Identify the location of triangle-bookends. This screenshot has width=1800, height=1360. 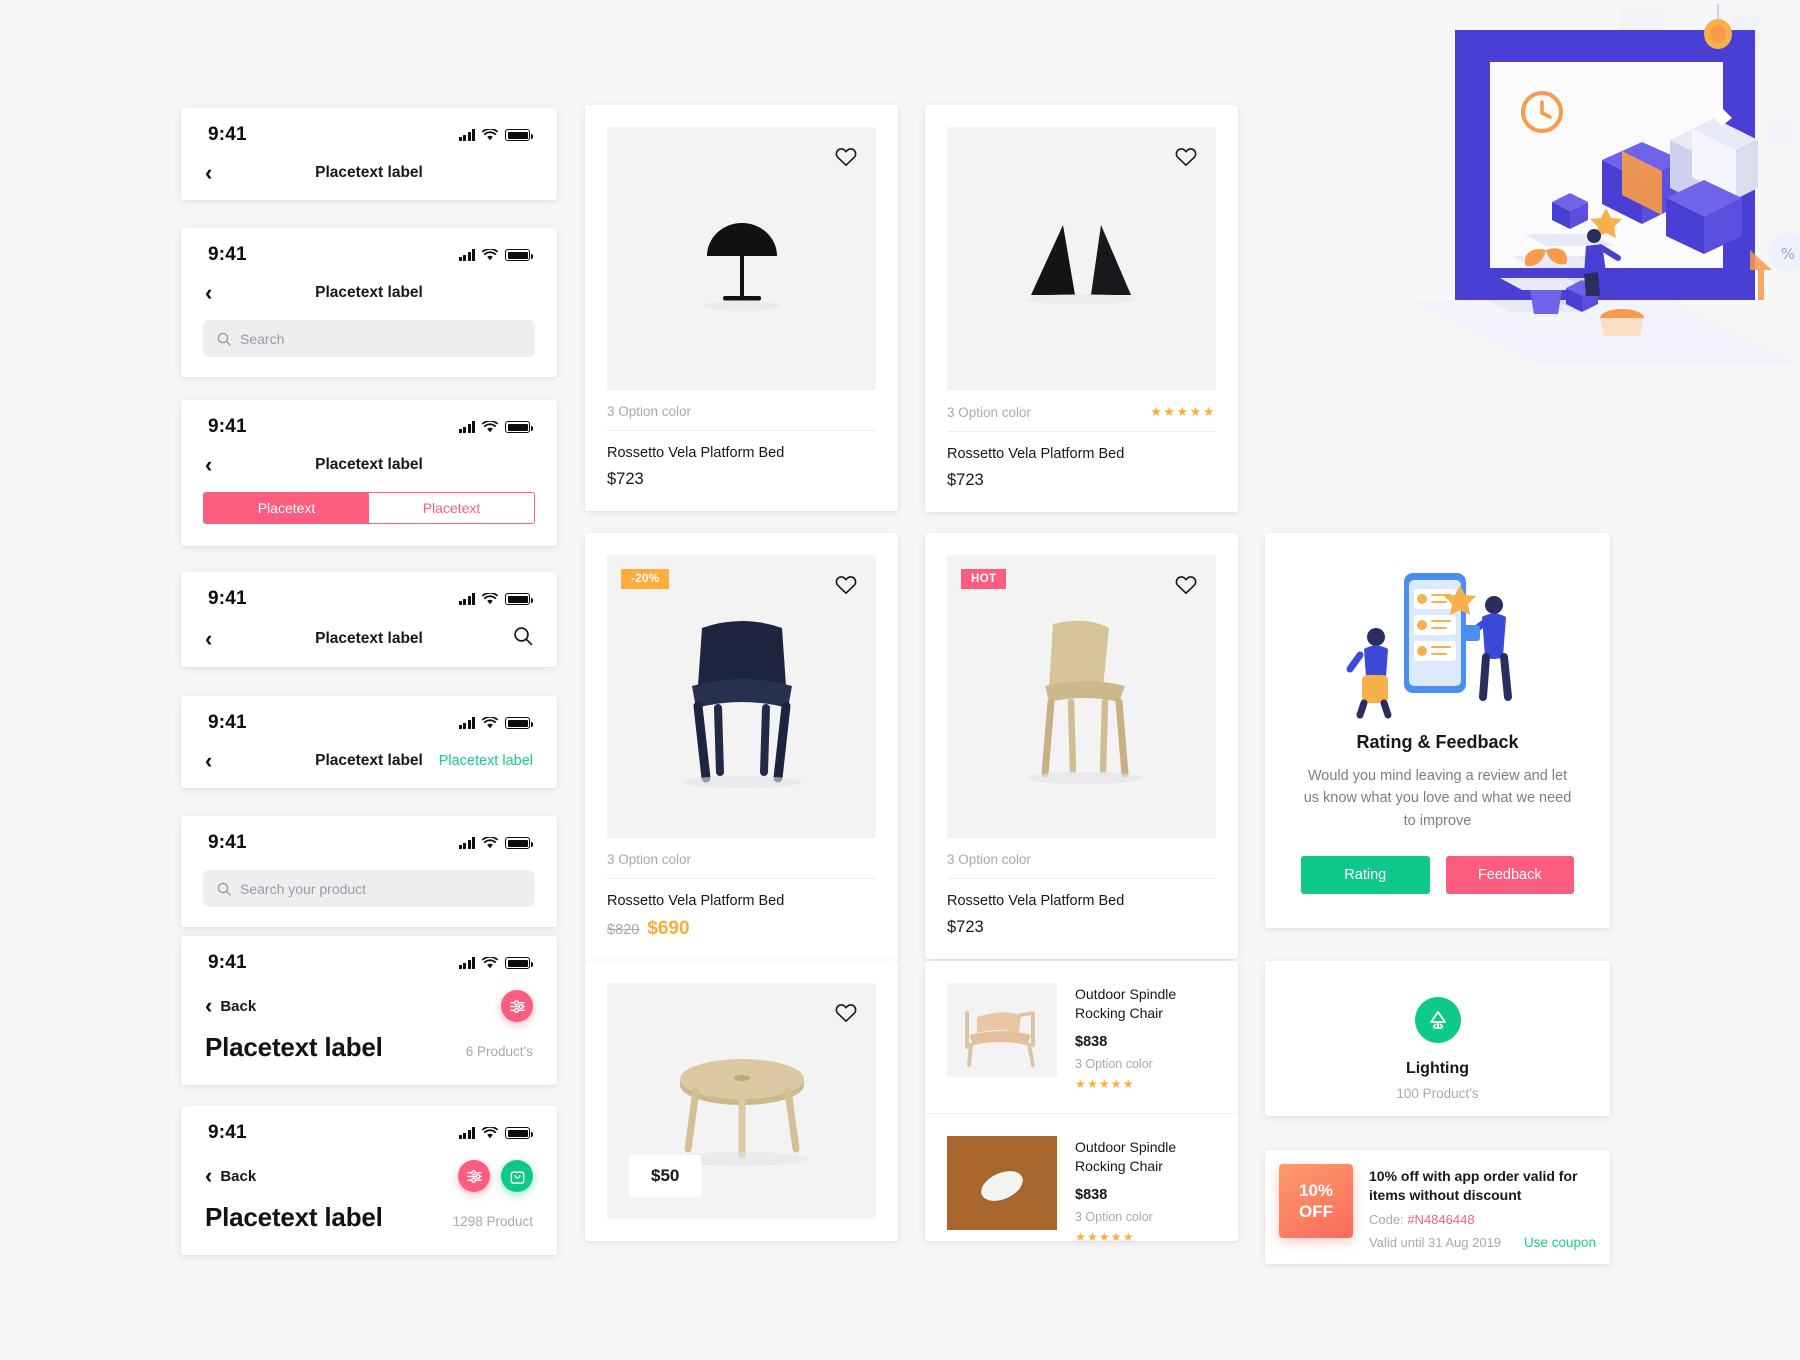
(1080, 264).